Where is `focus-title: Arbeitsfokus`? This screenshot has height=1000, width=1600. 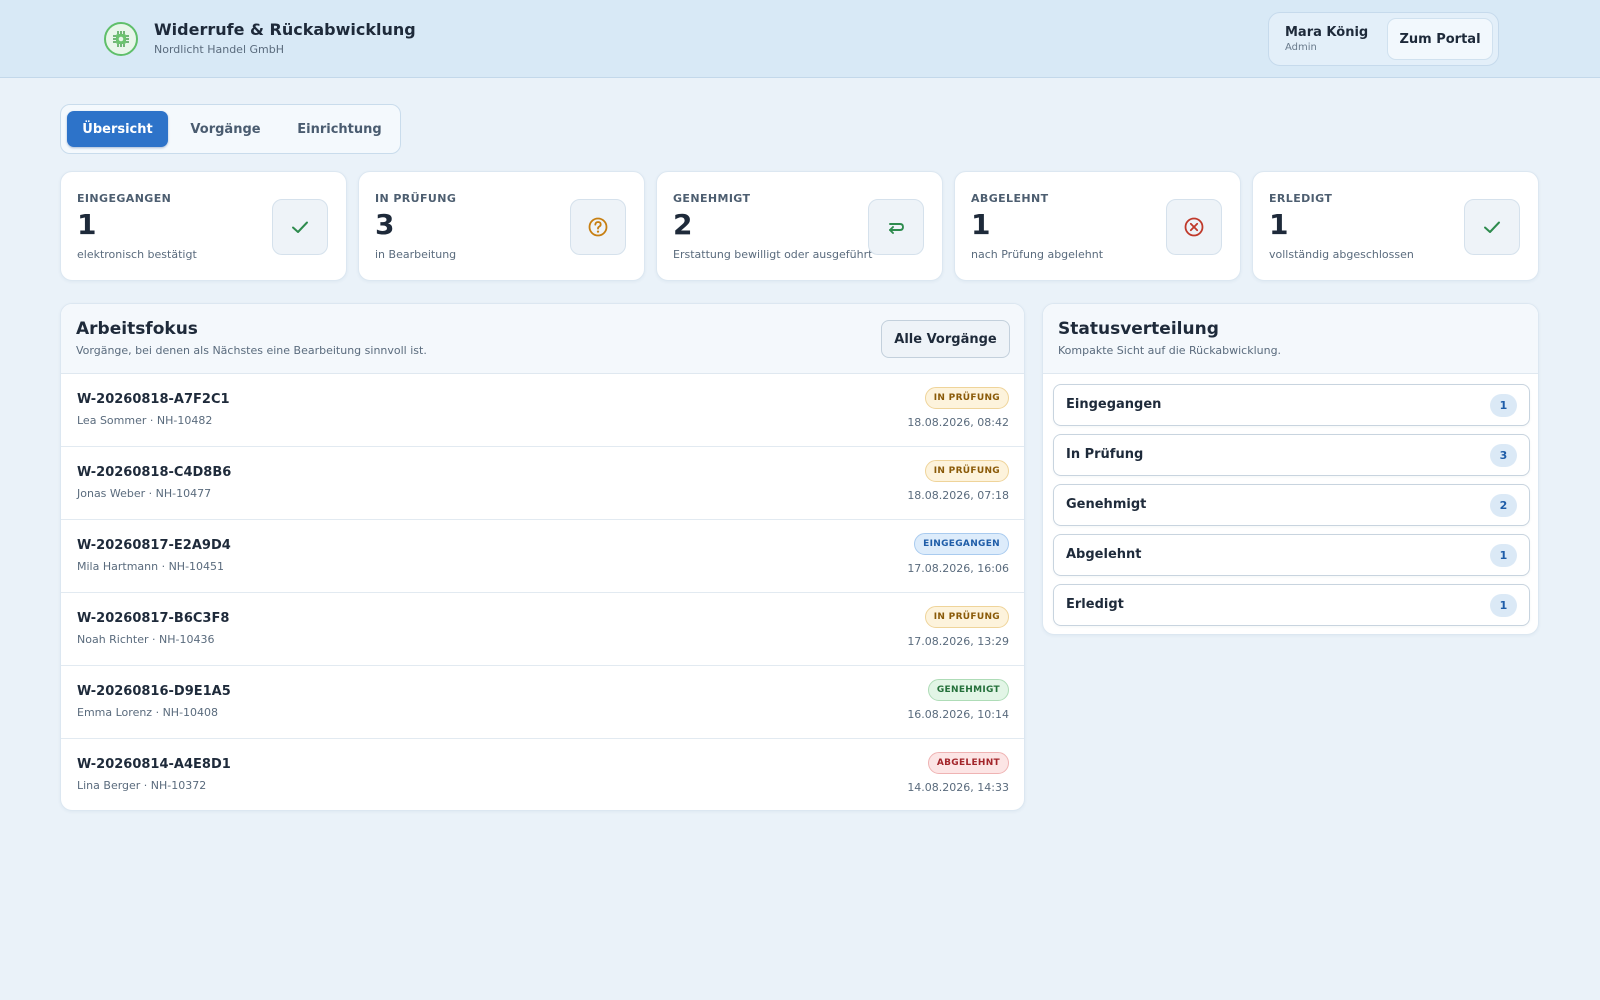 focus-title: Arbeitsfokus is located at coordinates (137, 329).